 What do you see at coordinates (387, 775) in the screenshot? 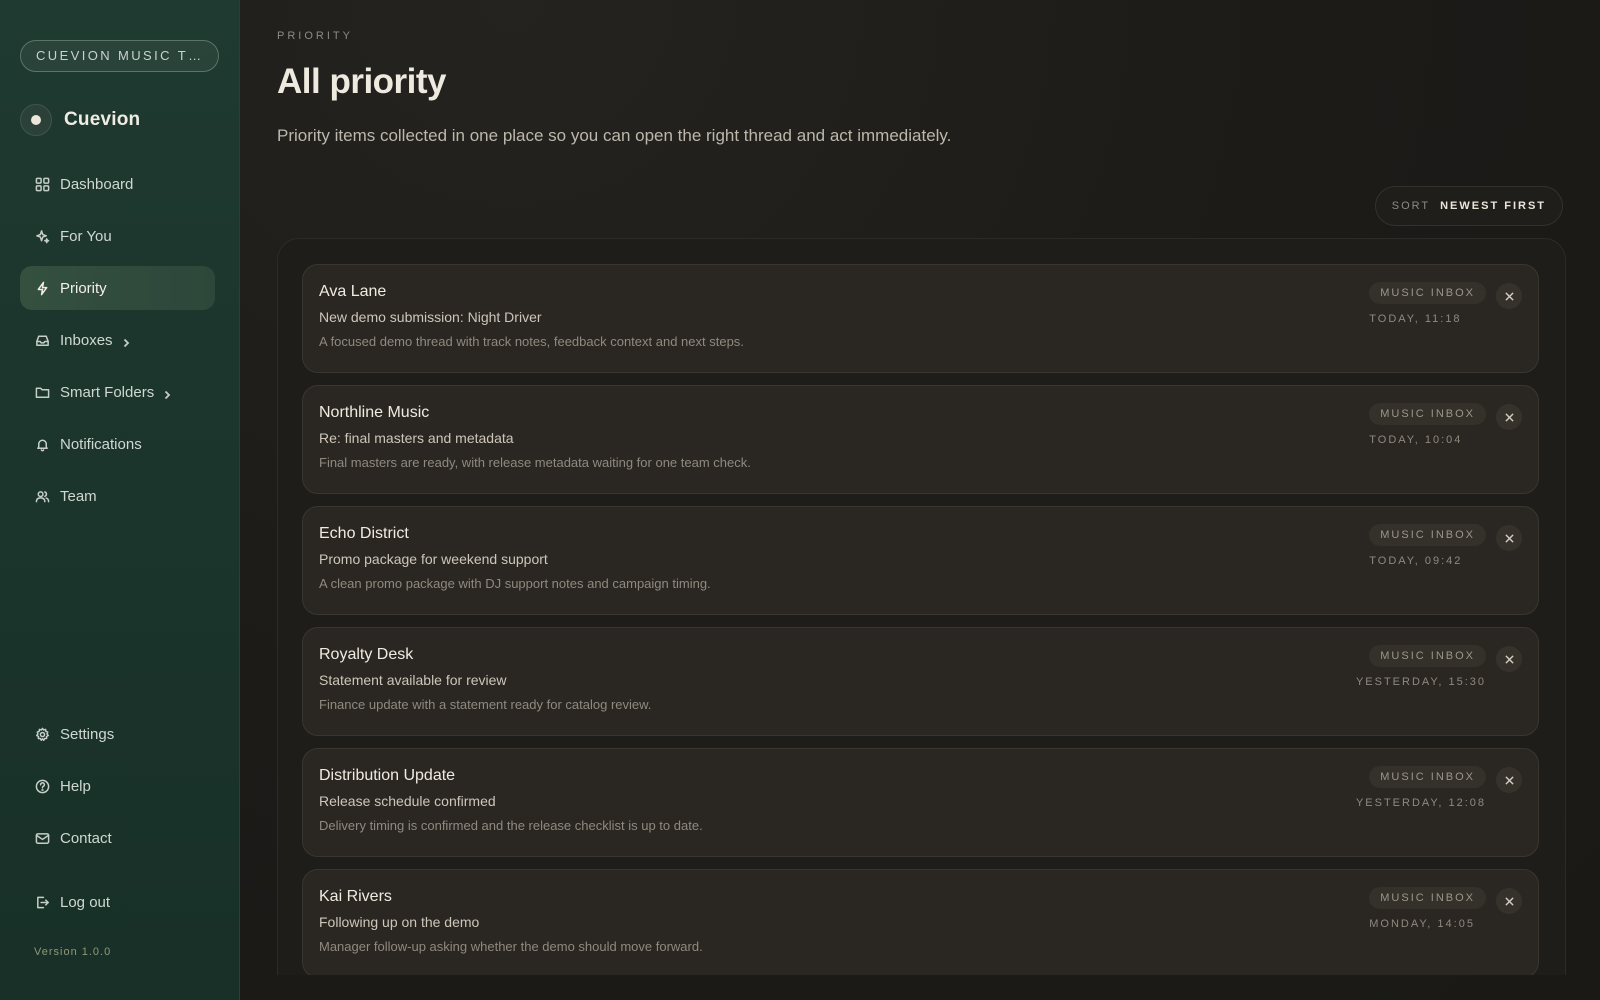
I see `item-sender: Distribution Update` at bounding box center [387, 775].